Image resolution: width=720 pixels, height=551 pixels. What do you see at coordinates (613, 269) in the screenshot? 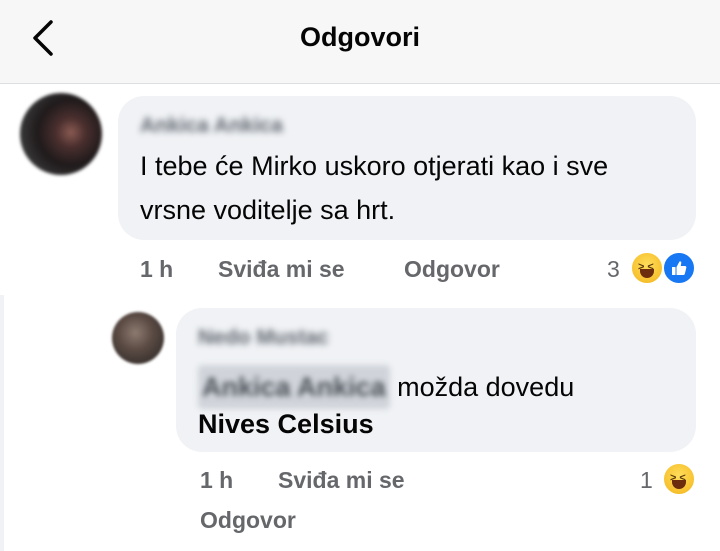
I see `reaction-count: 3` at bounding box center [613, 269].